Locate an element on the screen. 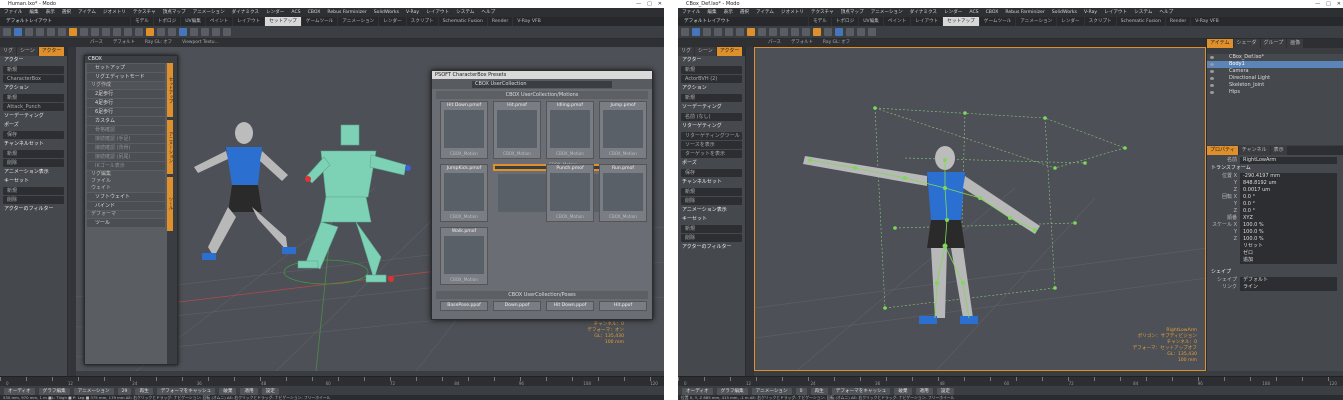 The height and width of the screenshot is (400, 1343). camera-icon is located at coordinates (861, 32).